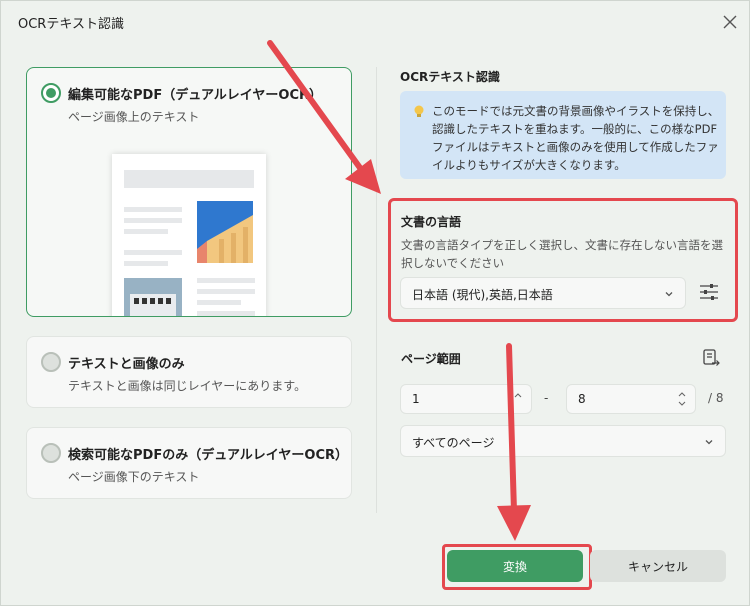 The width and height of the screenshot is (750, 606). What do you see at coordinates (515, 566) in the screenshot?
I see `convert-button: 変換` at bounding box center [515, 566].